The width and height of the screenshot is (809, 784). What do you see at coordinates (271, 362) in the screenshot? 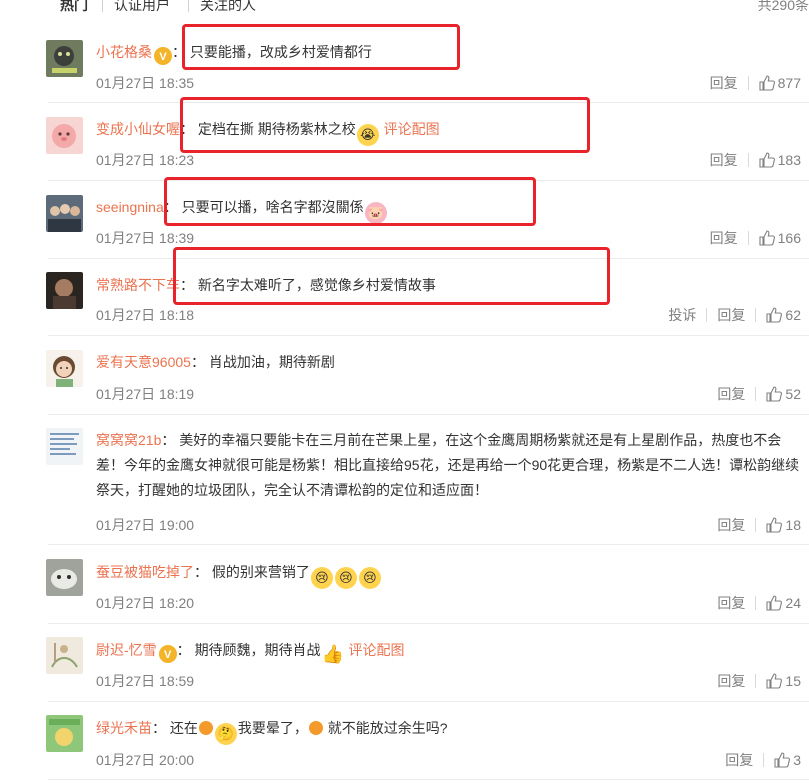
I see `comment-text: 肖战加油，期待新剧` at bounding box center [271, 362].